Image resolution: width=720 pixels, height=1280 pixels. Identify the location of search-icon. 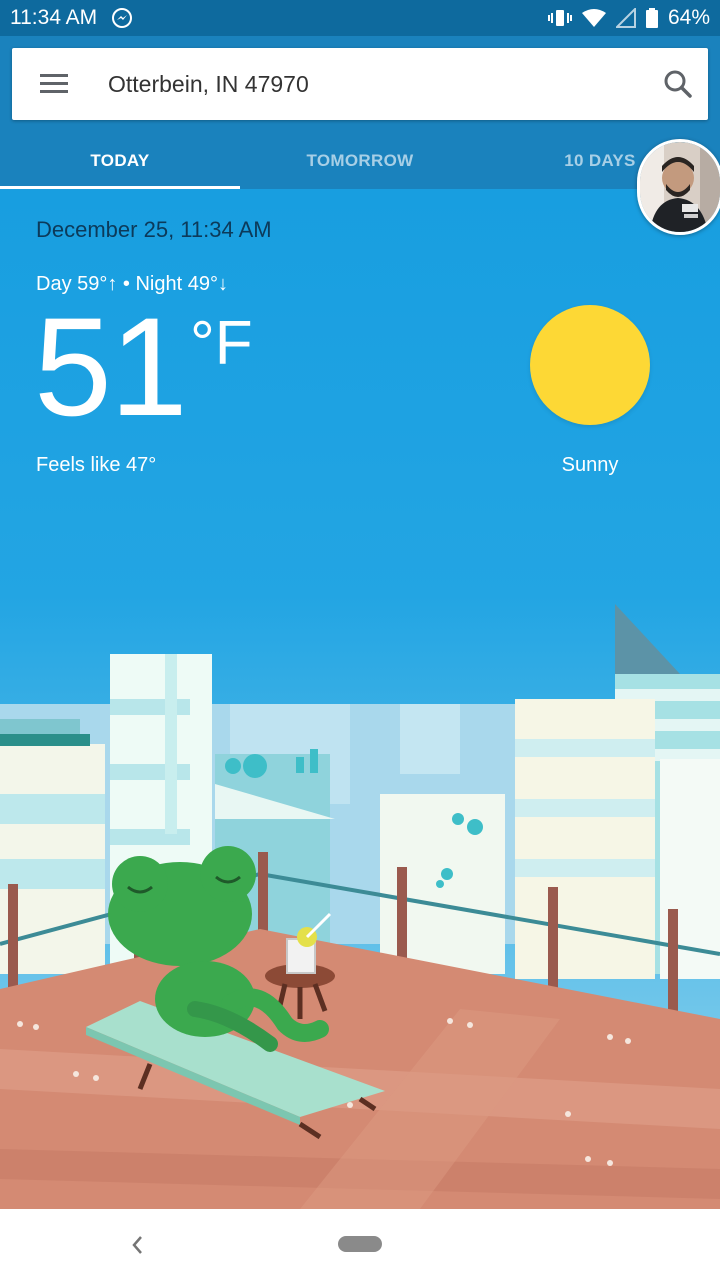
(678, 84).